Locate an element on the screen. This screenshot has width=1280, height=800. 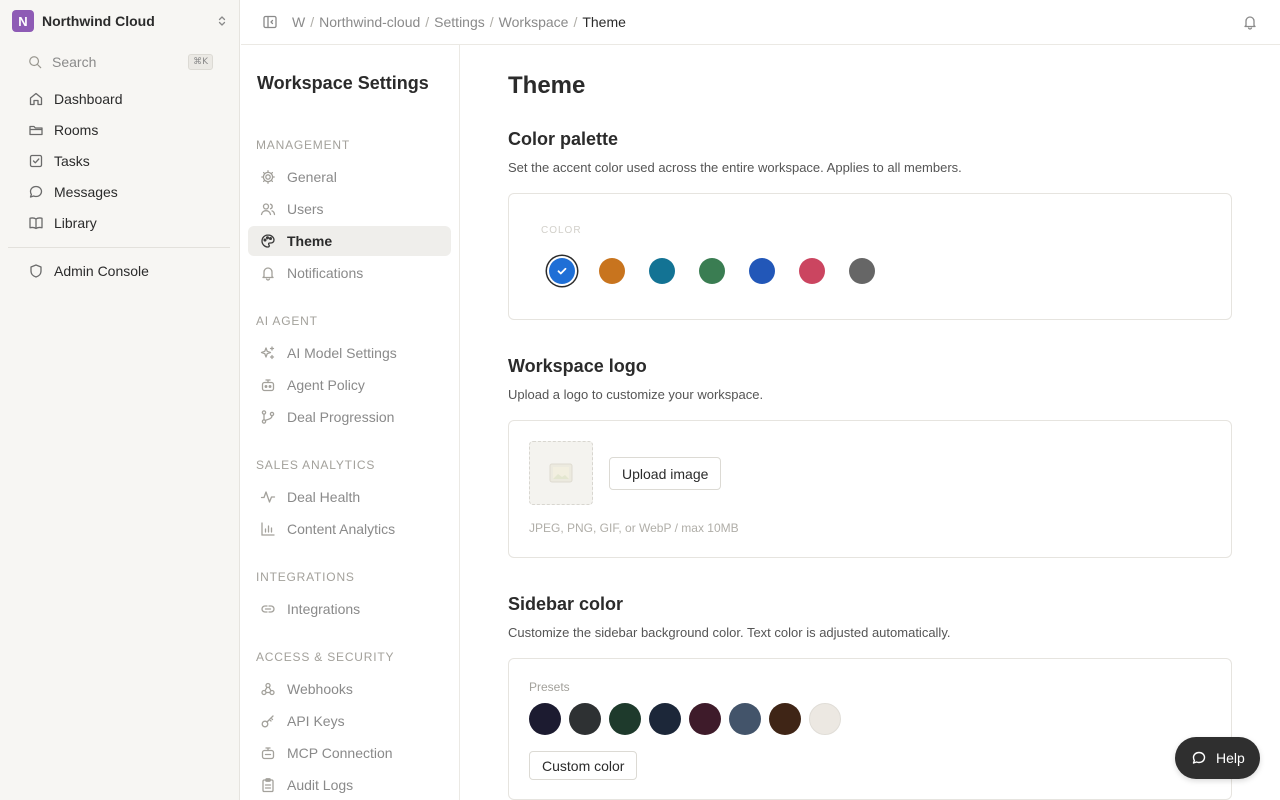
search-shortcut: ⌘K is located at coordinates (200, 62).